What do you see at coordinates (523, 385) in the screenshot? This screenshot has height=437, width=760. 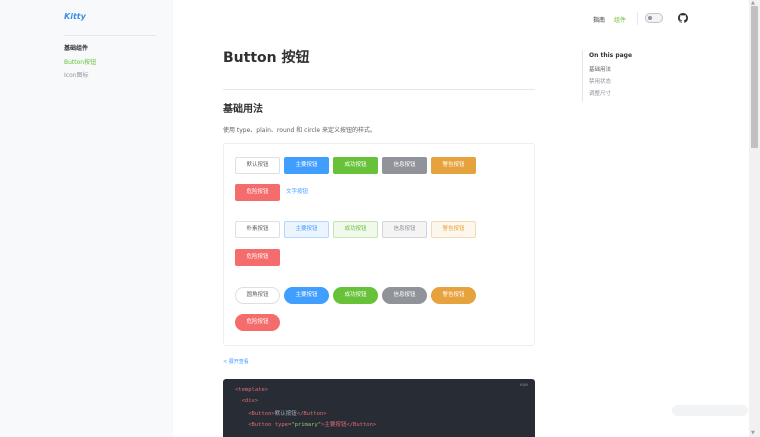 I see `code-language-label: vue` at bounding box center [523, 385].